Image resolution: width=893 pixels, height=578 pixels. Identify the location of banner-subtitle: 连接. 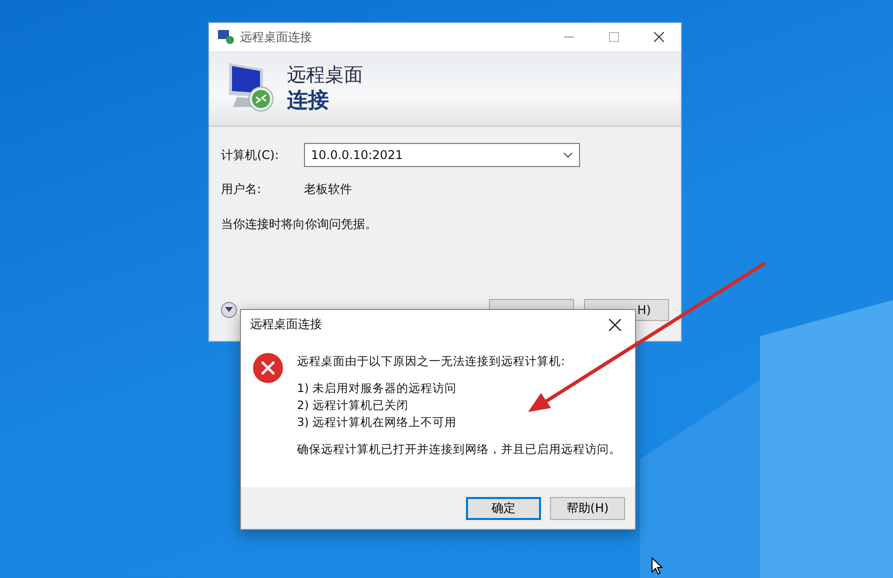
(308, 100).